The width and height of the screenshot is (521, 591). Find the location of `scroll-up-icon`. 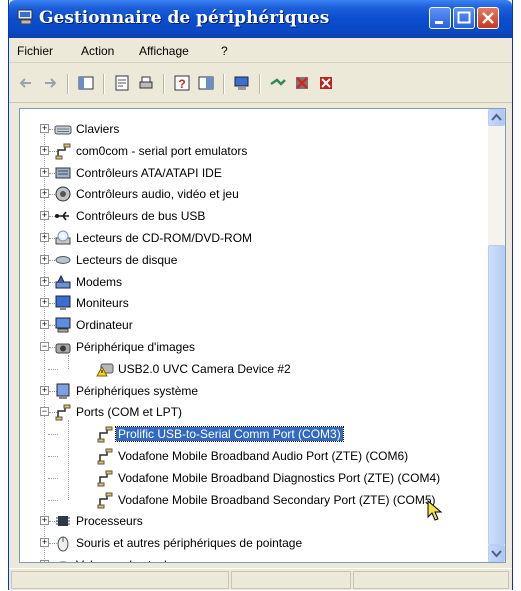

scroll-up-icon is located at coordinates (496, 117).